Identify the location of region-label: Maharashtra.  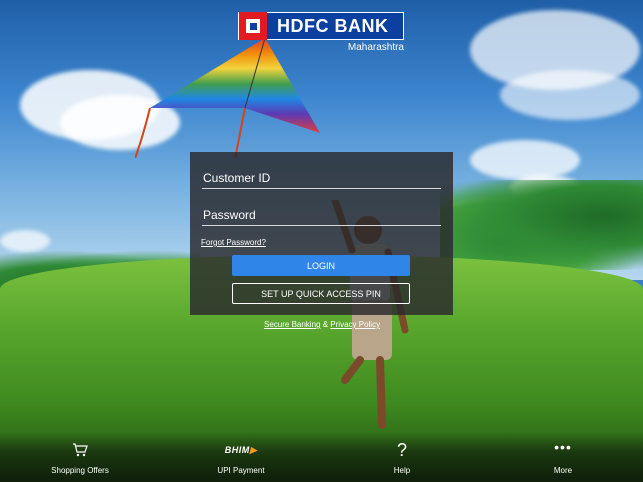
(375, 47).